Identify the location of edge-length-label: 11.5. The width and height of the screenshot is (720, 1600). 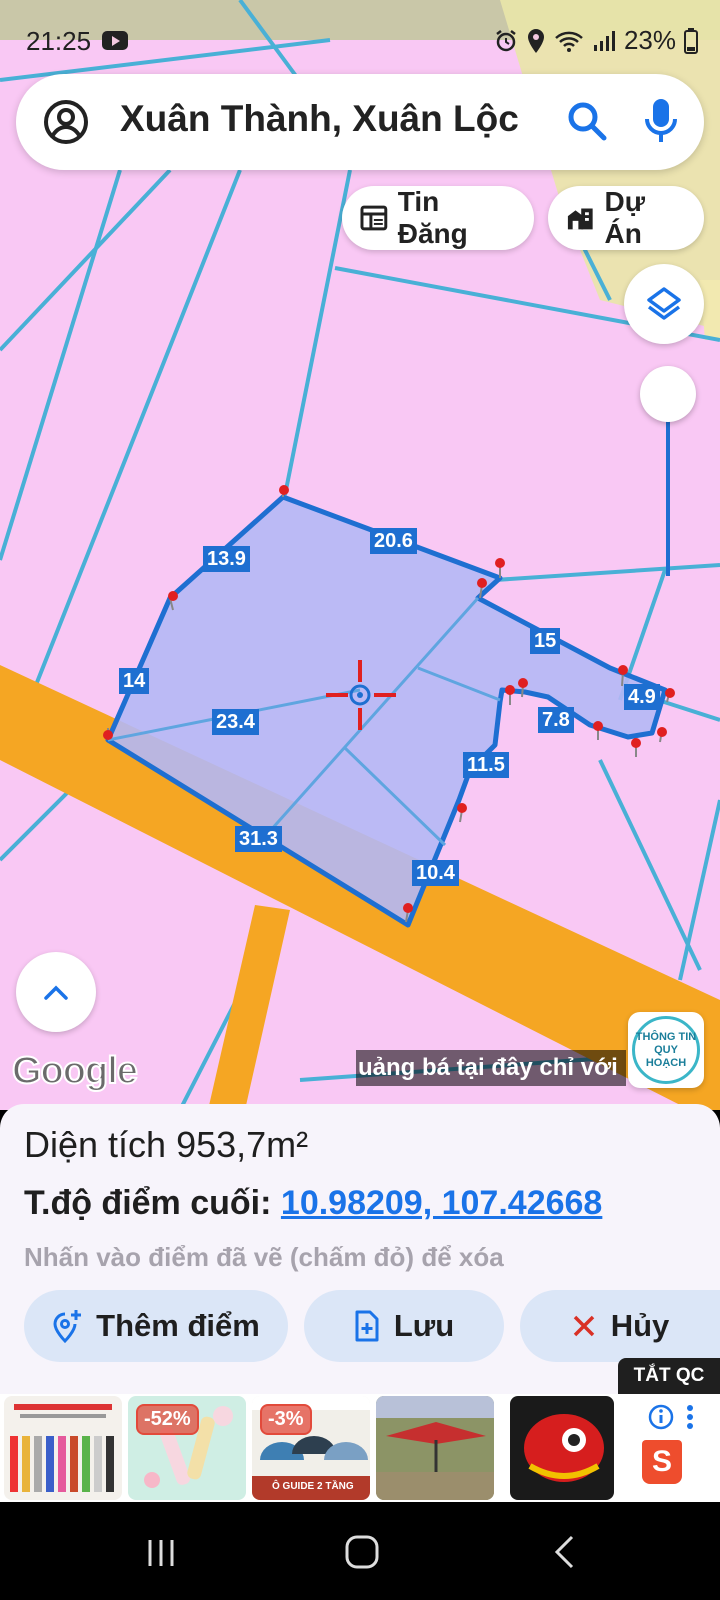
(486, 765).